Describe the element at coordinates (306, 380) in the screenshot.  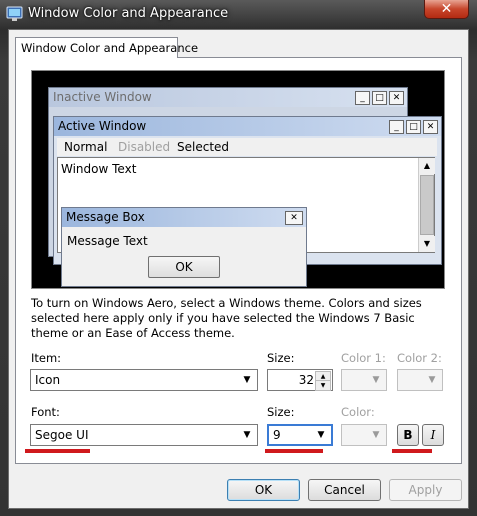
I see `item-size-value: 32` at that location.